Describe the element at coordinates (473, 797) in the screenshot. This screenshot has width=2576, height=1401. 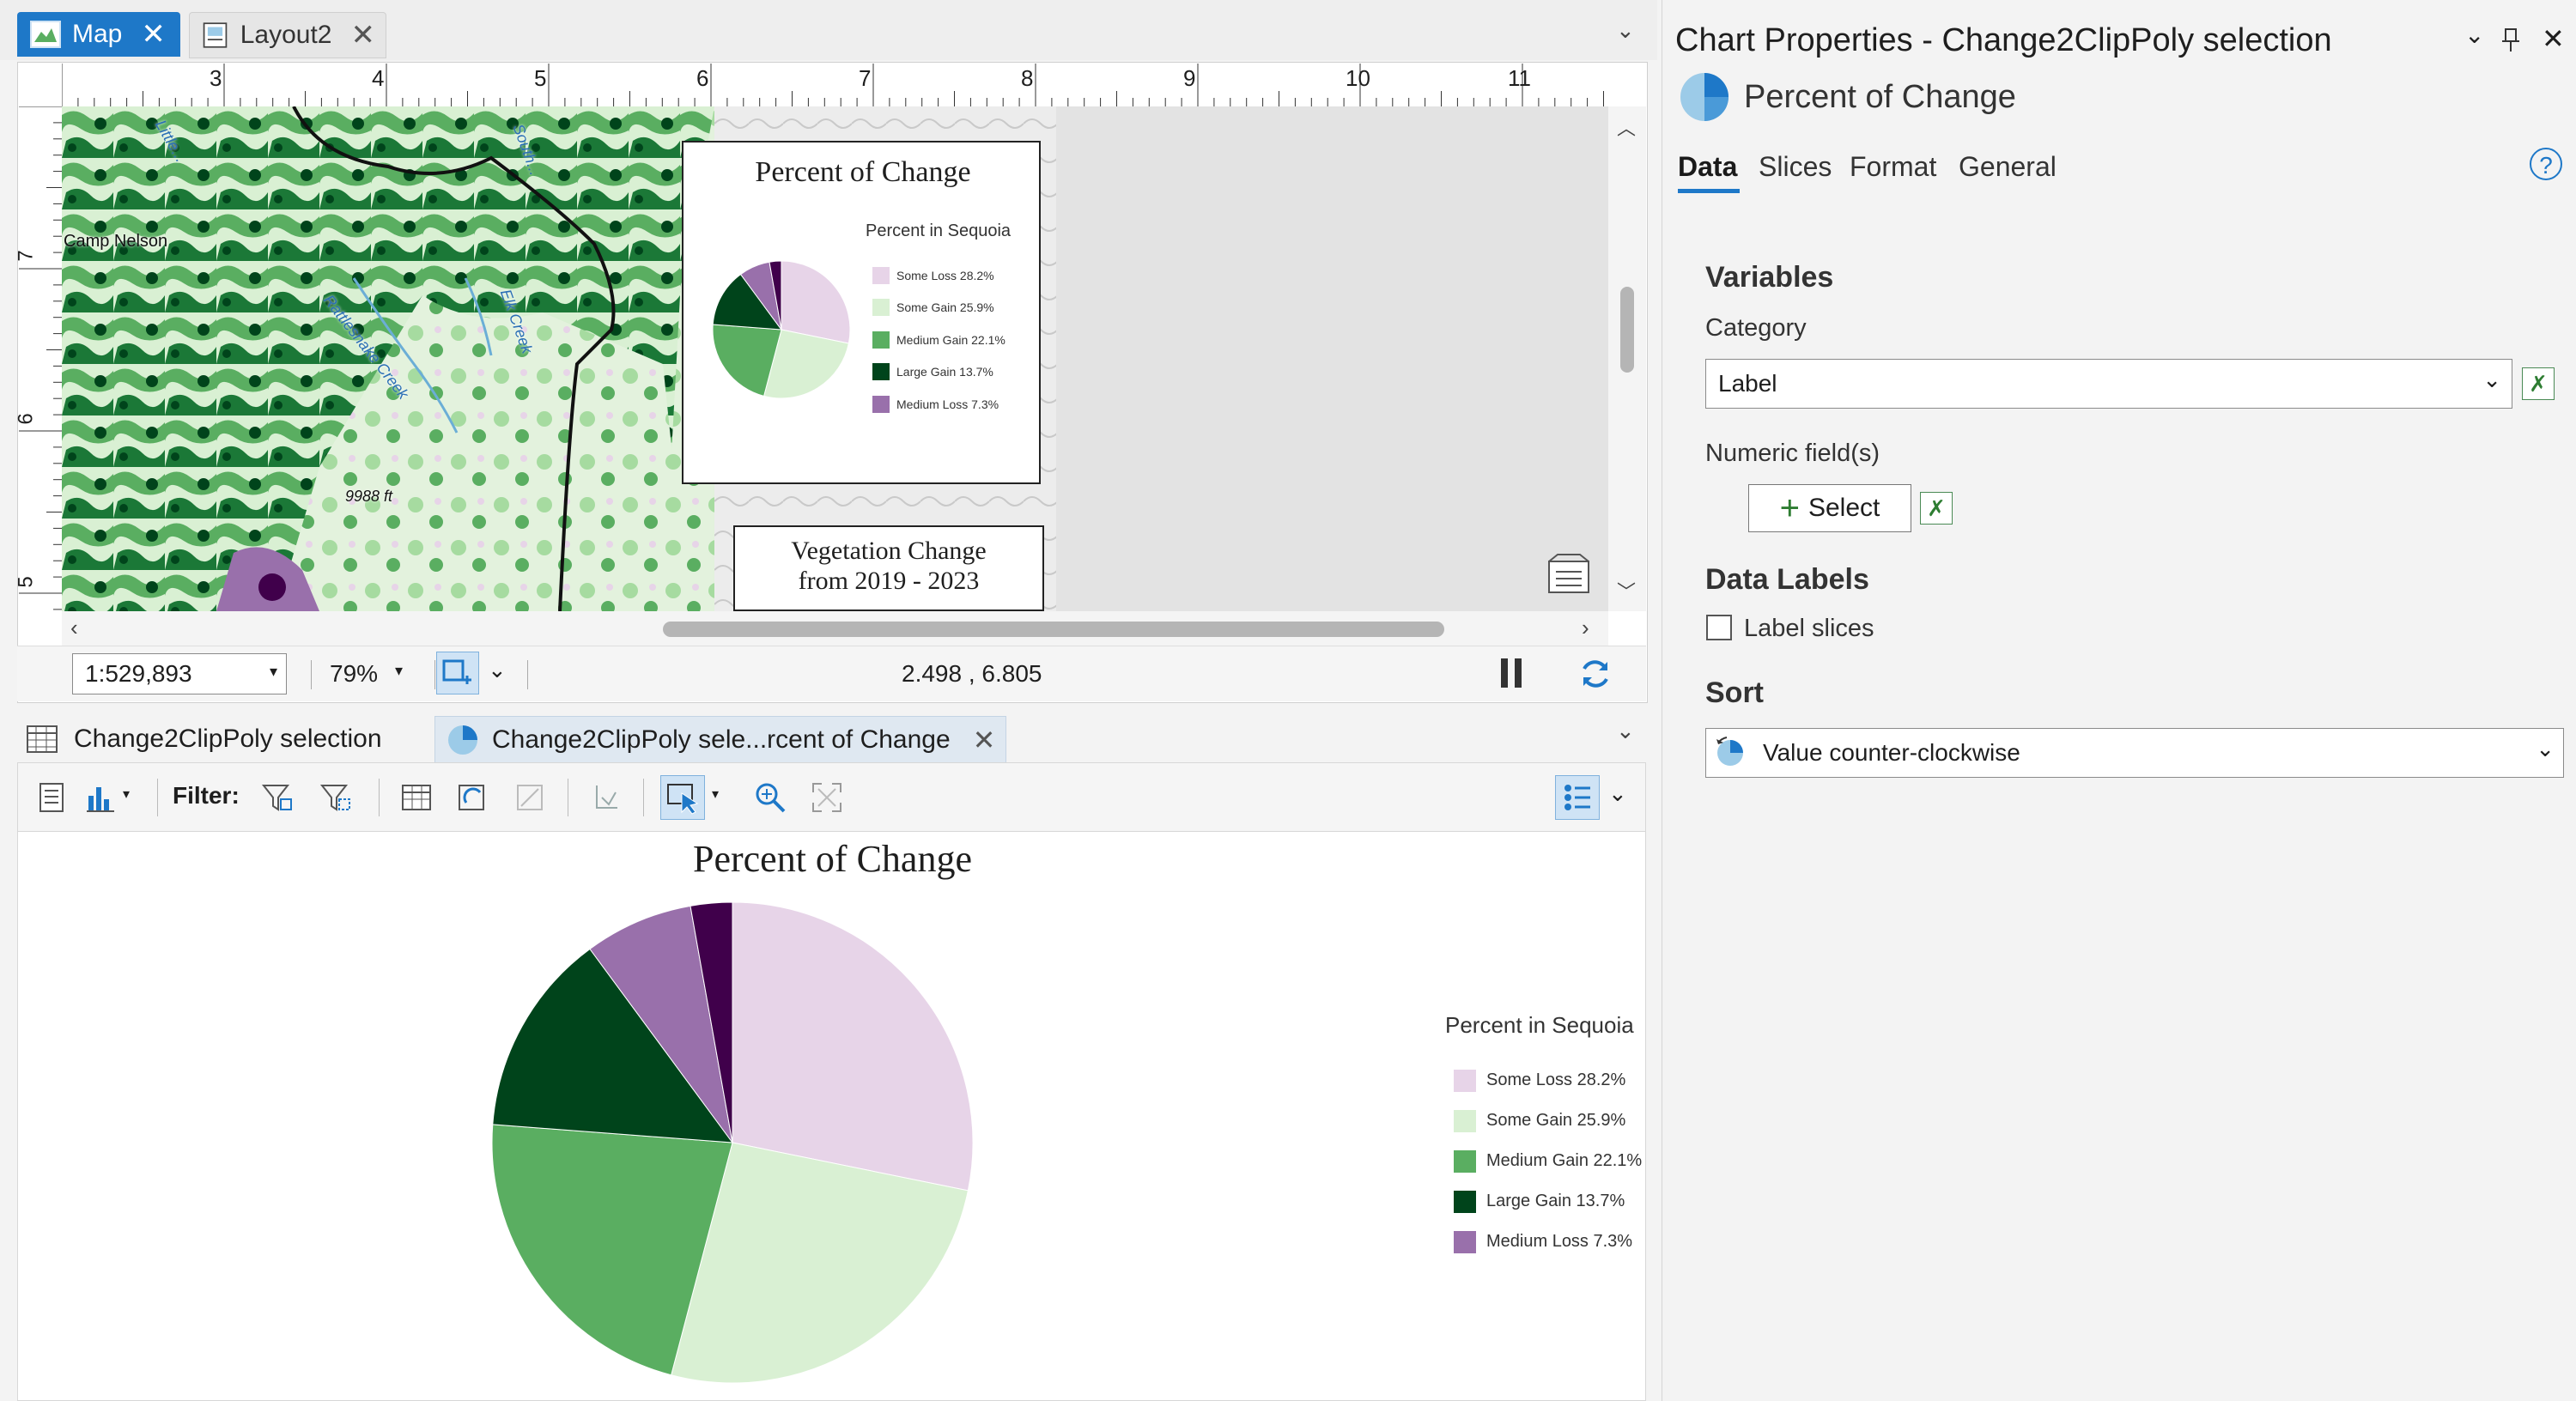
I see `switch-selection-icon` at that location.